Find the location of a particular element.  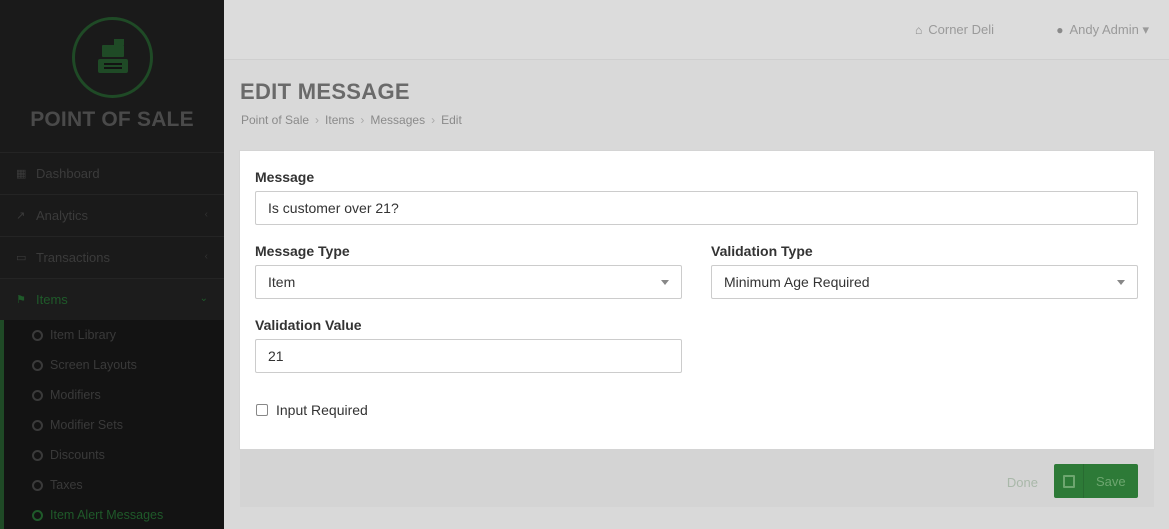

top-bar: ⌂ Corner Deli ● Andy Admin ▾ is located at coordinates (696, 30).